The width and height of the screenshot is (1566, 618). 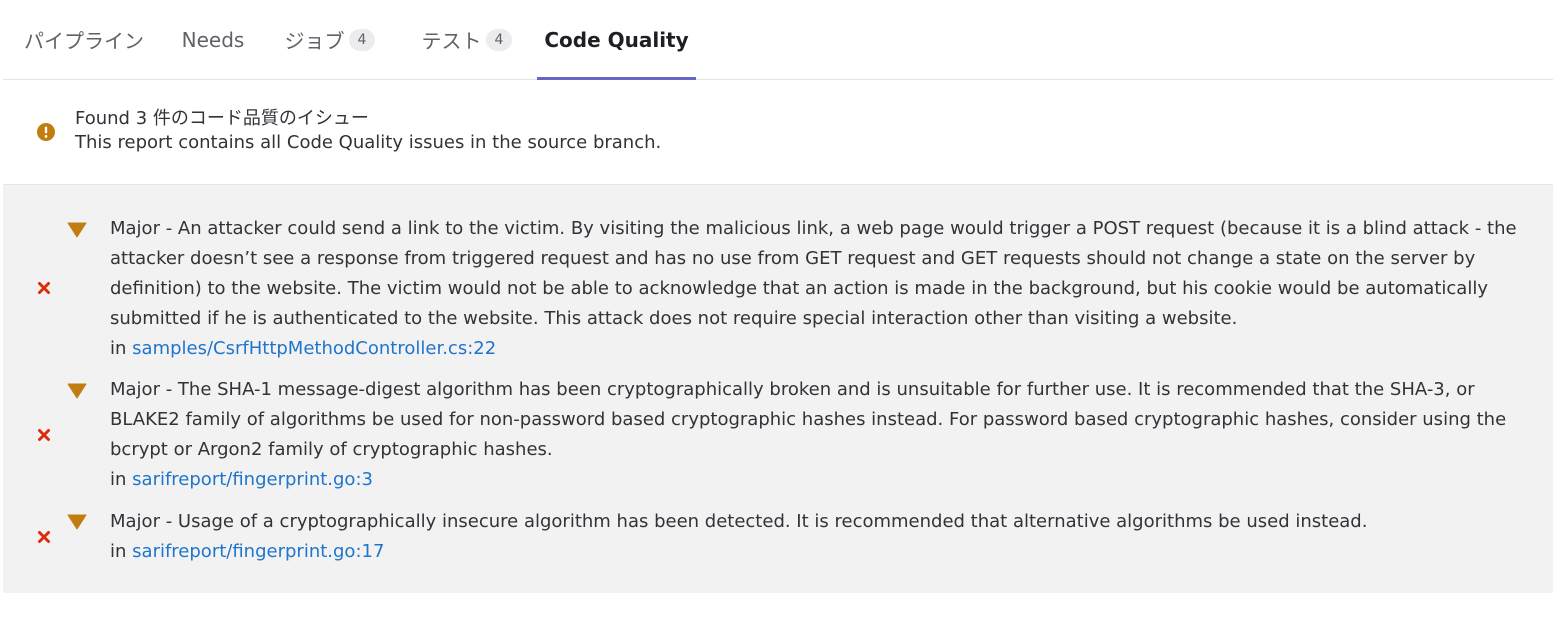 I want to click on tab-jobs-label: ジョブ, so click(x=314, y=41).